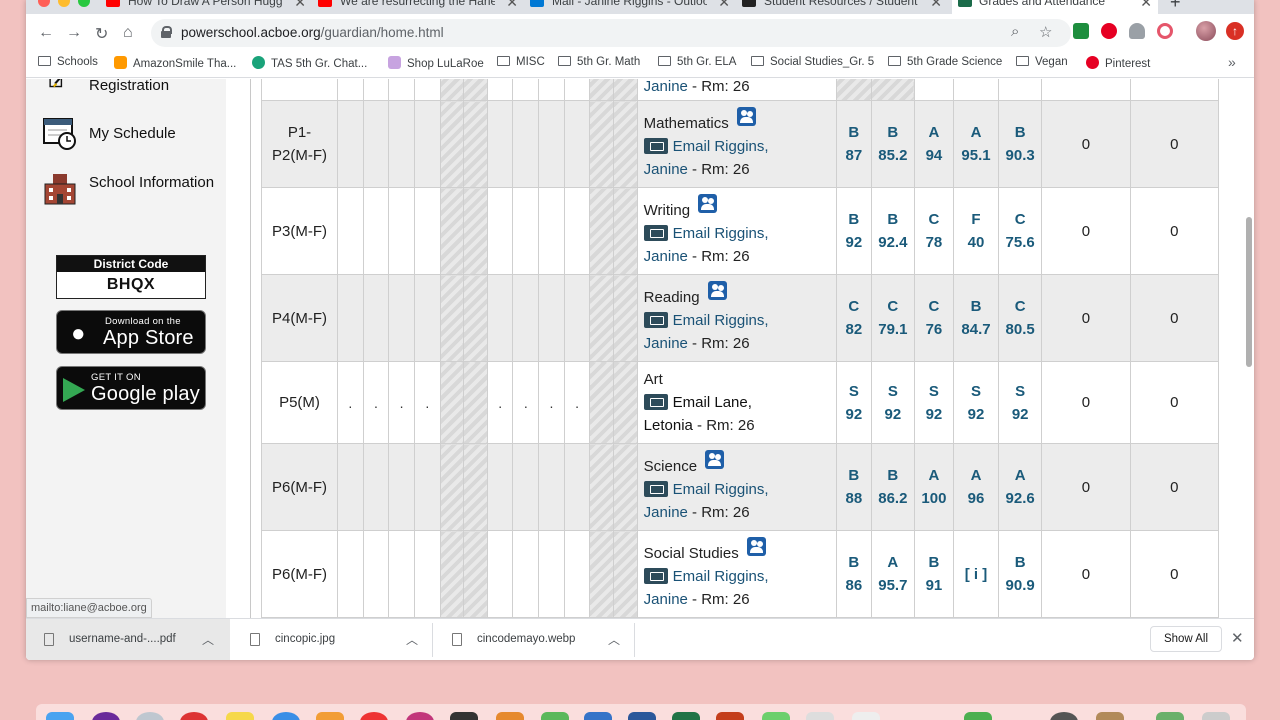 Image resolution: width=1280 pixels, height=720 pixels. Describe the element at coordinates (1186, 639) in the screenshot. I see `show-all-button: Show All` at that location.